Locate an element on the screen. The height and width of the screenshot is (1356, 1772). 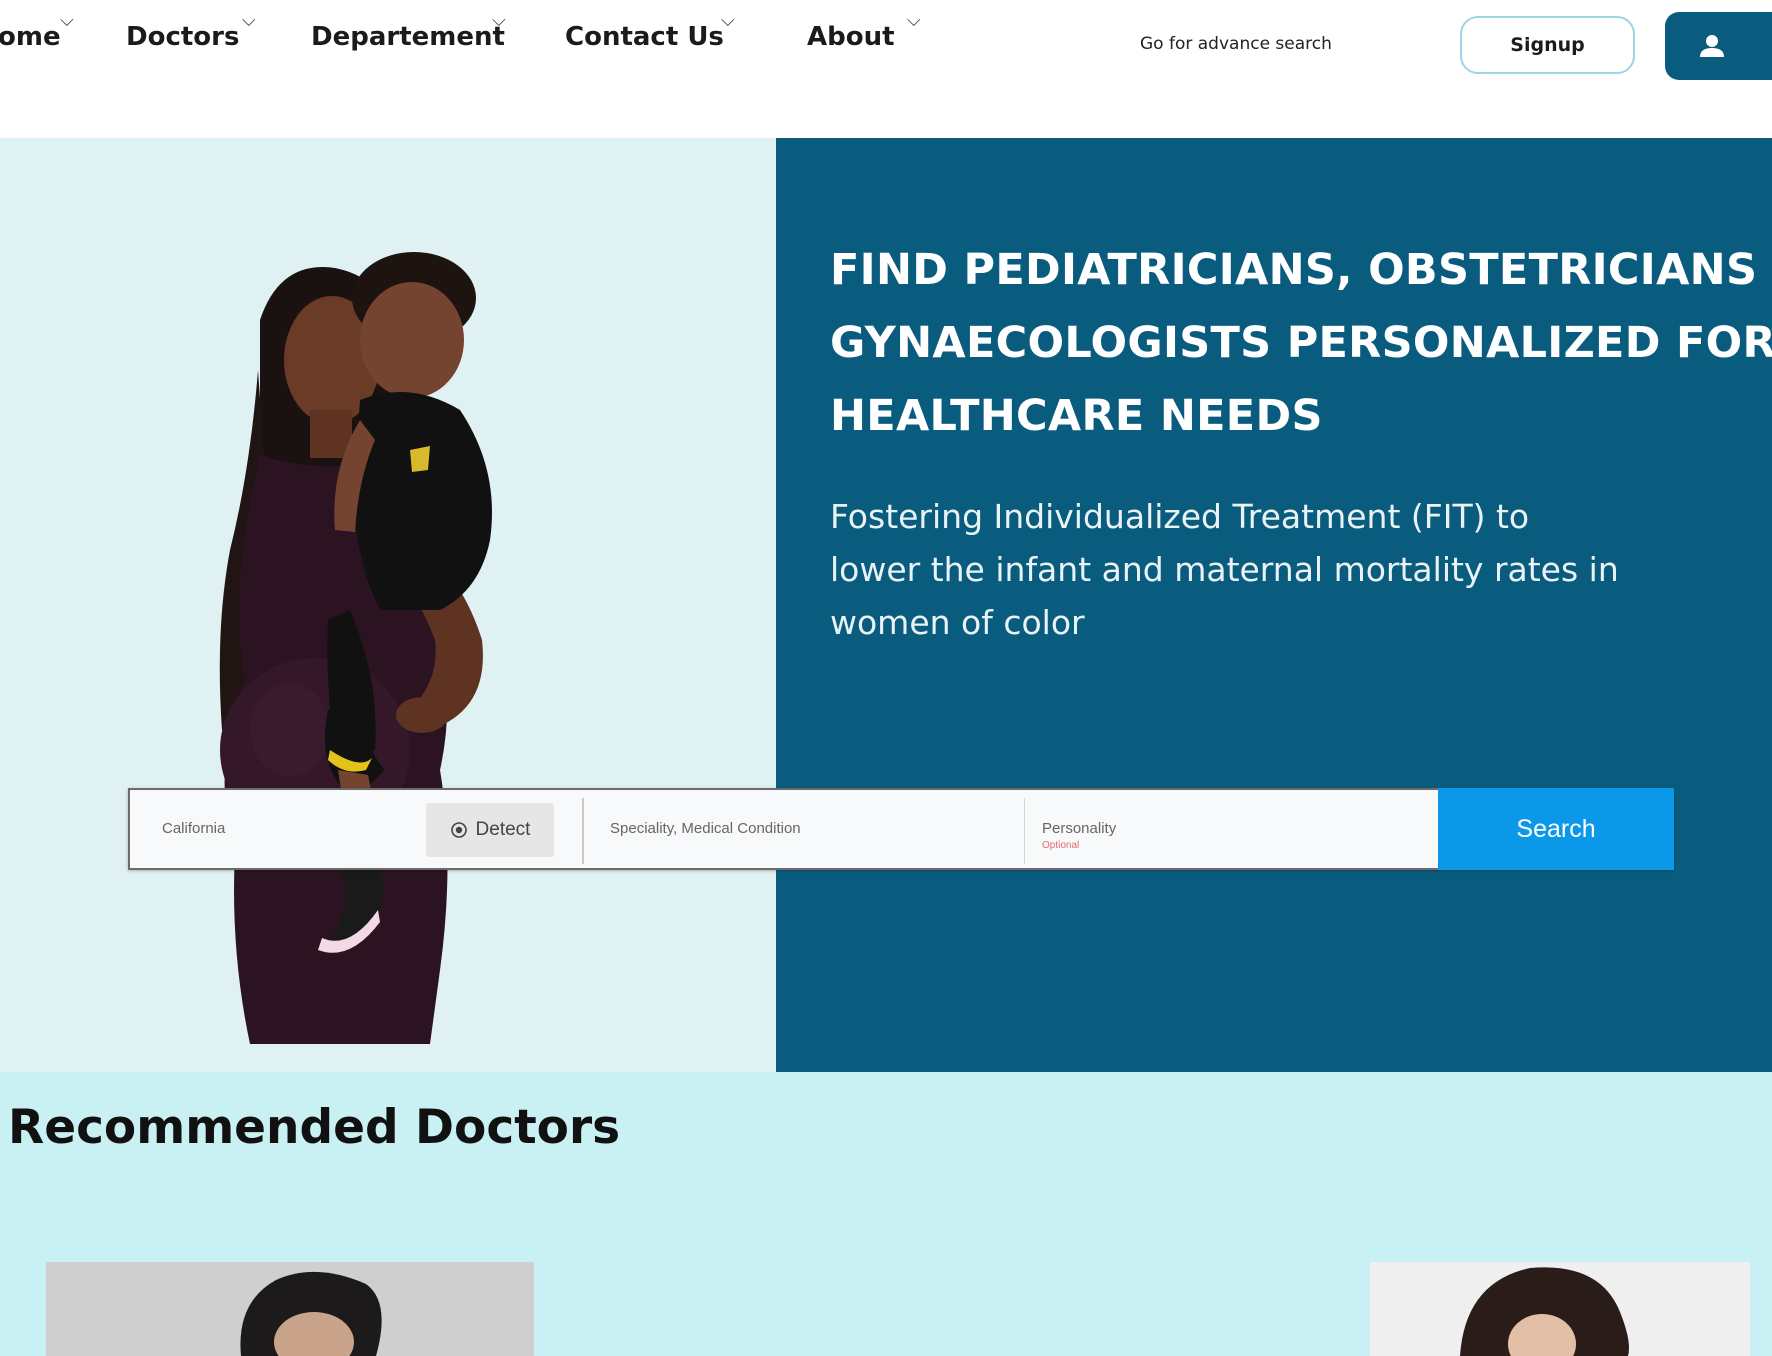
specialty-input: Speciality, Medical Condition is located at coordinates (705, 828).